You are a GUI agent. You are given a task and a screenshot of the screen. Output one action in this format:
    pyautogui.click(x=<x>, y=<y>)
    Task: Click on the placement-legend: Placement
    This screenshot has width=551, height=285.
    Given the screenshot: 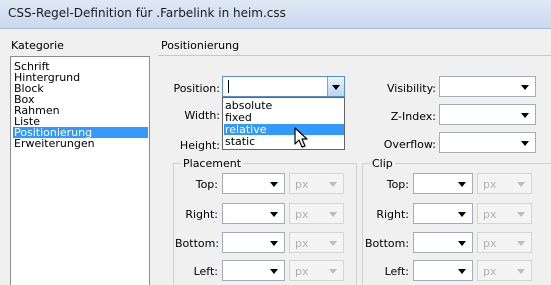 What is the action you would take?
    pyautogui.click(x=212, y=163)
    